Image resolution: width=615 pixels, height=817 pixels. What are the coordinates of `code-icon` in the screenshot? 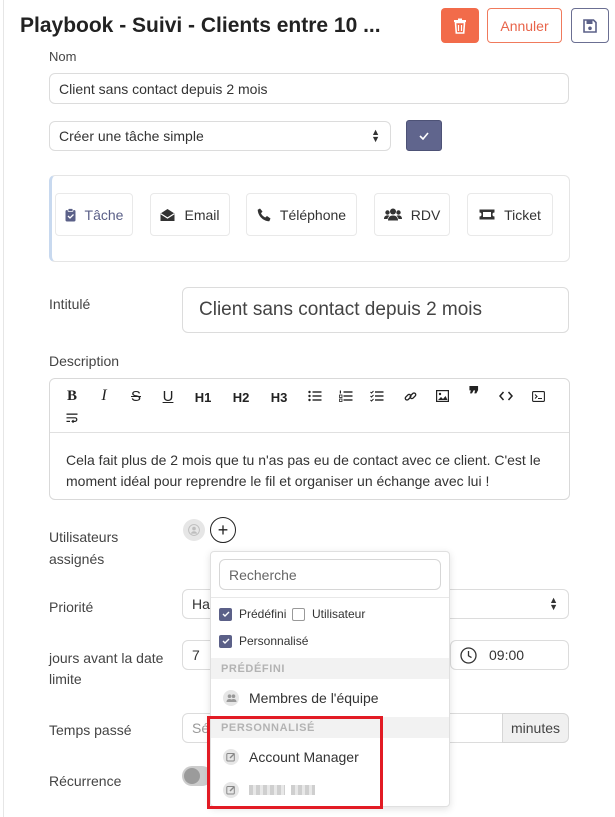 It's located at (506, 396).